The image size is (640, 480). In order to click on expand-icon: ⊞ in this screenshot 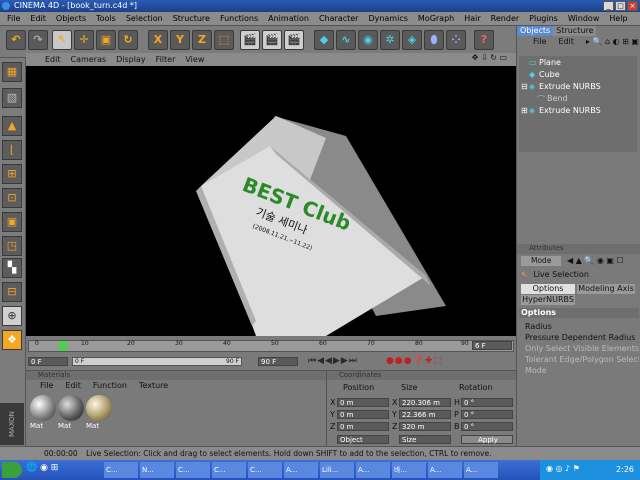, I will do `click(524, 110)`.